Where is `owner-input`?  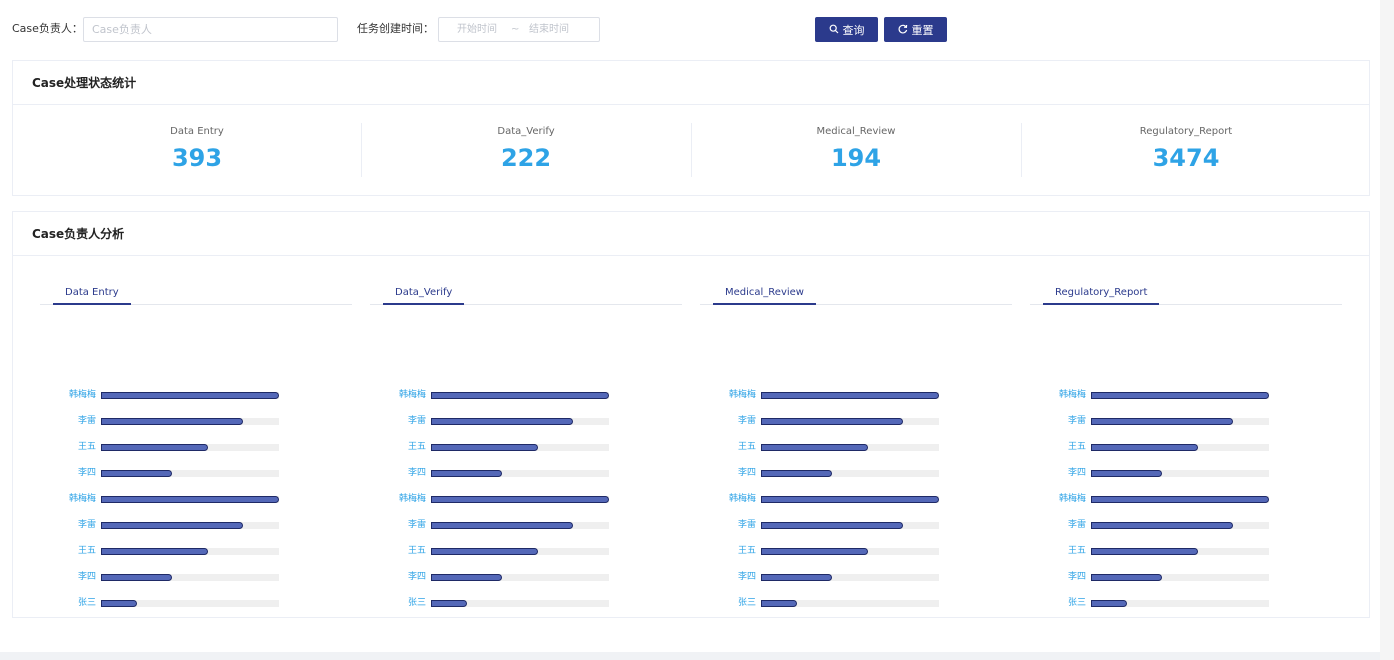
owner-input is located at coordinates (210, 29).